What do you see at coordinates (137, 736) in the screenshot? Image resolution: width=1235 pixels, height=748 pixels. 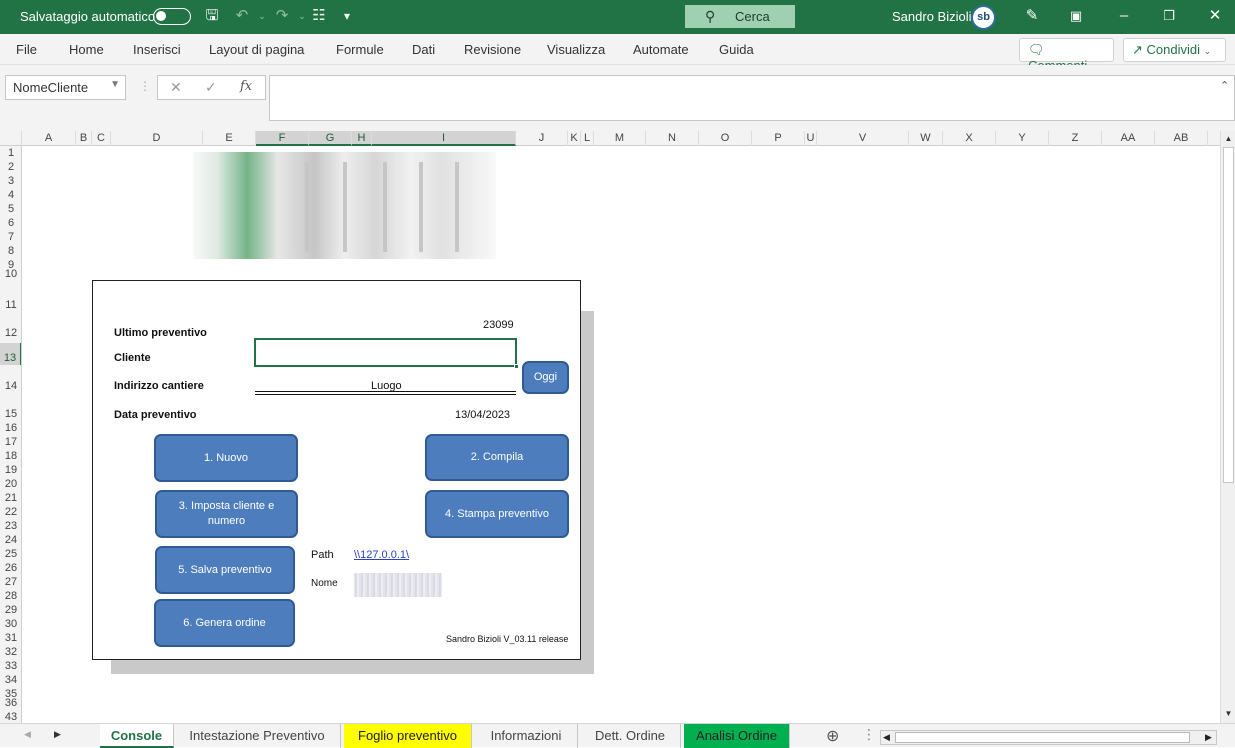 I see `tab-console: Console` at bounding box center [137, 736].